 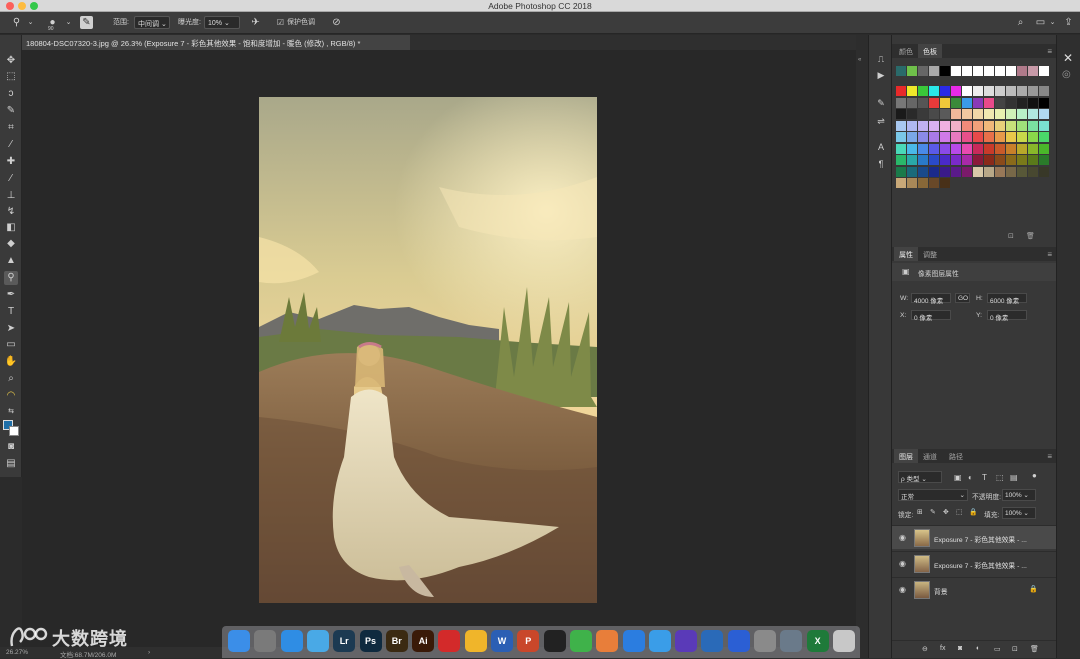 What do you see at coordinates (974, 589) in the screenshot?
I see `layer-row: ◉ 背景 🔒` at bounding box center [974, 589].